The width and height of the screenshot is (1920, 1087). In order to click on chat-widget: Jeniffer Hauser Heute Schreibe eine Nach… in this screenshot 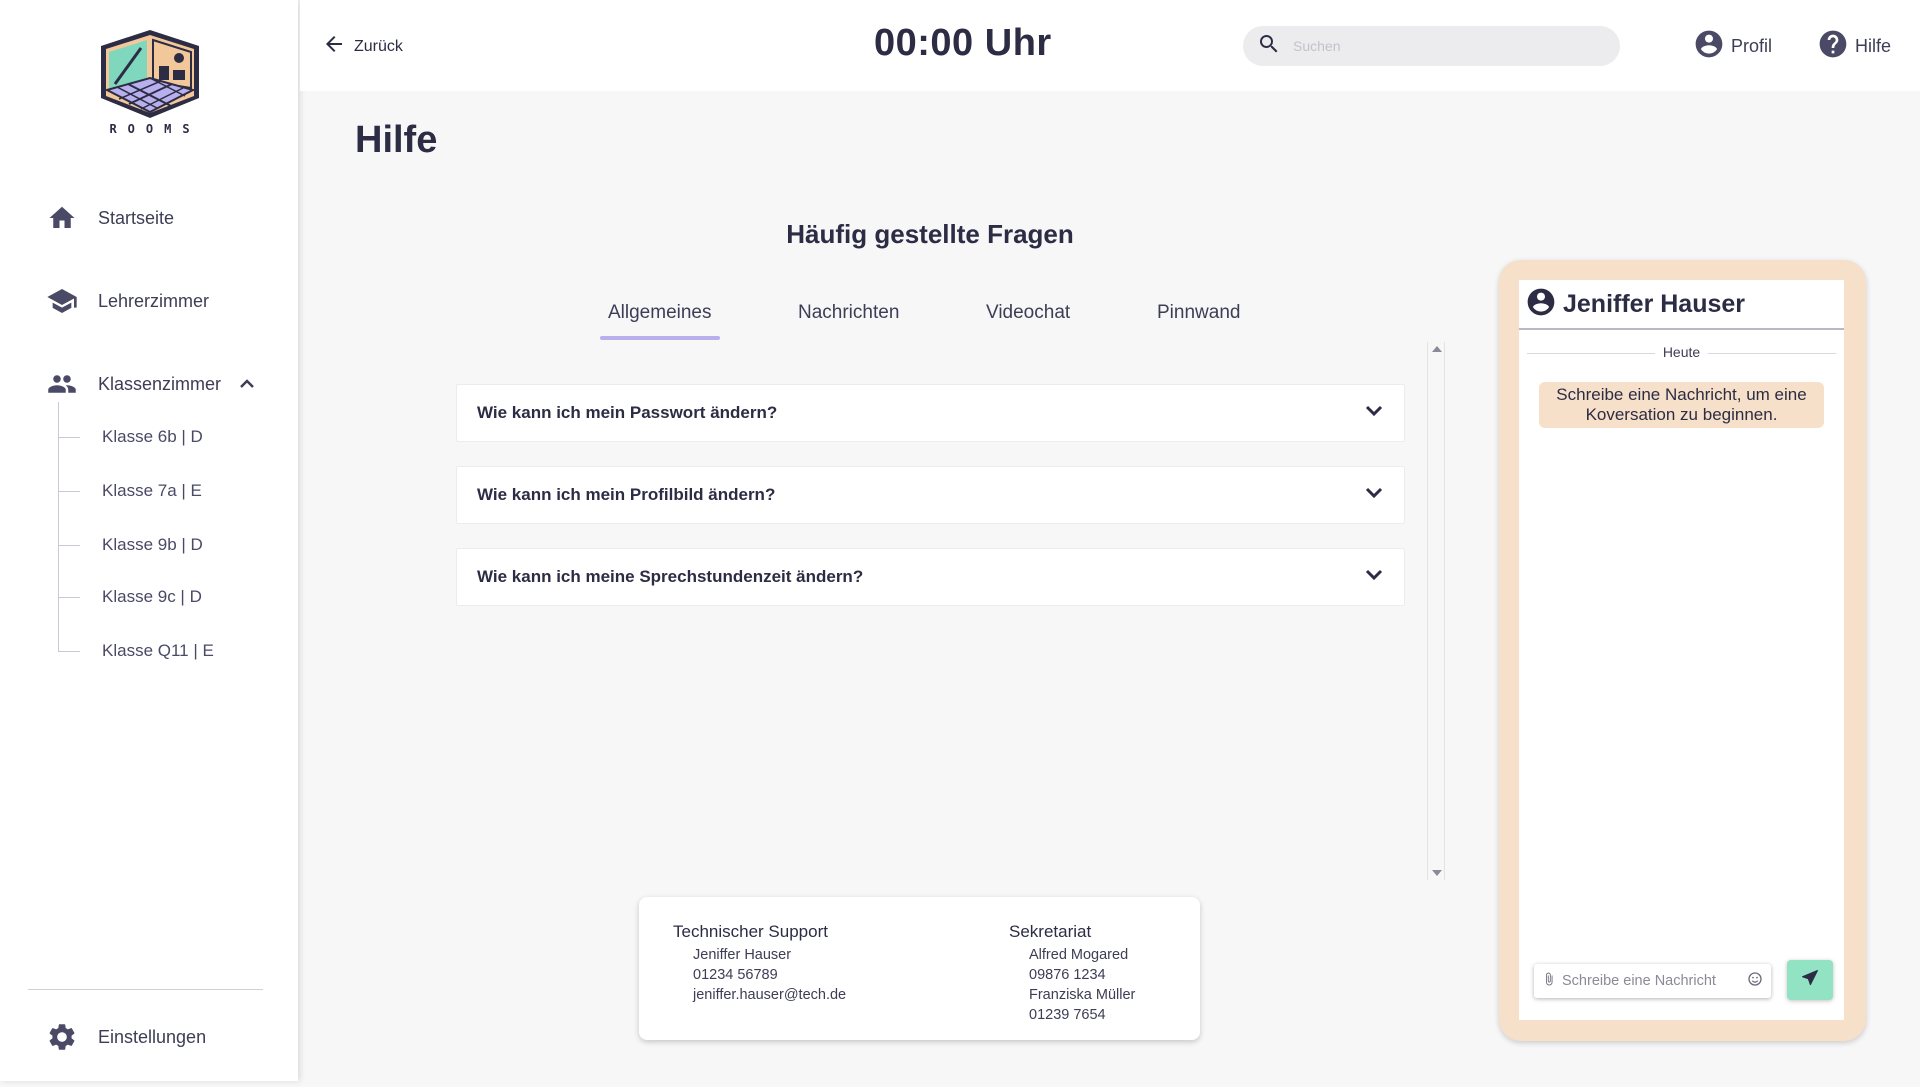, I will do `click(1682, 650)`.